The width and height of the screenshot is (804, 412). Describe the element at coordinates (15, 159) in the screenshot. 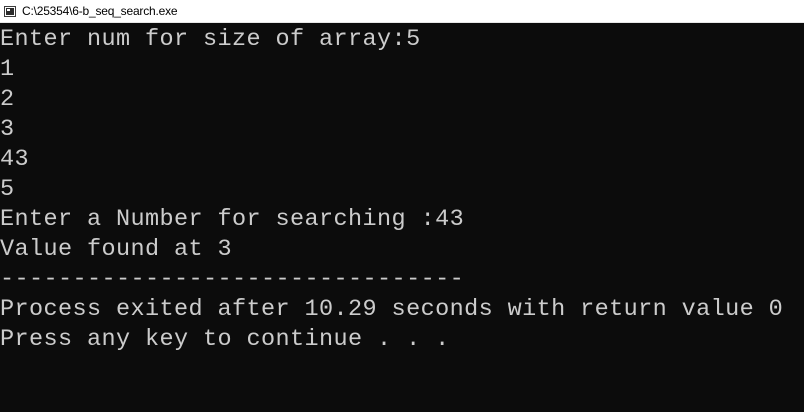

I see `console-line: 43` at that location.